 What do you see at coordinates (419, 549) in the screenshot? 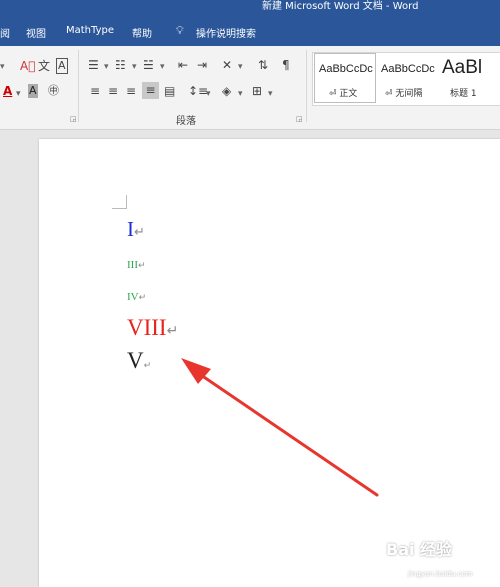
I see `baidu-watermark: Bai 经验` at bounding box center [419, 549].